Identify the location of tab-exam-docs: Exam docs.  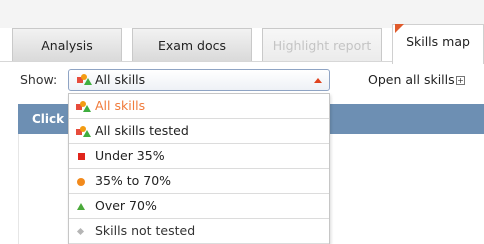
(192, 45).